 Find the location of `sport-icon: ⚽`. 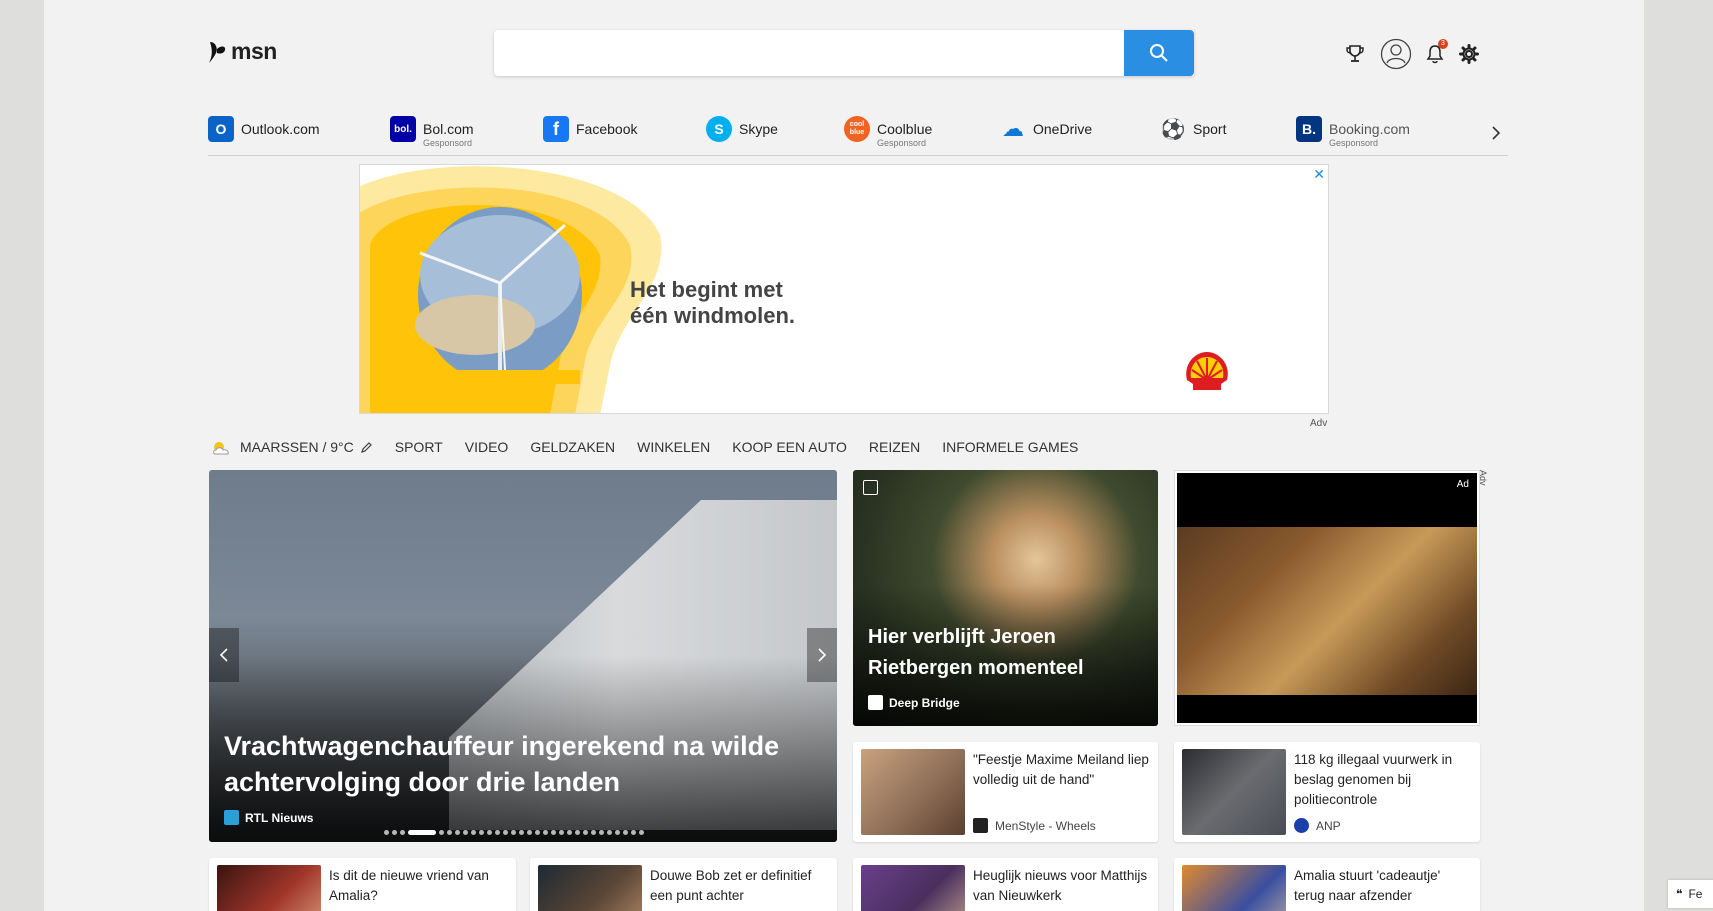

sport-icon: ⚽ is located at coordinates (1173, 129).